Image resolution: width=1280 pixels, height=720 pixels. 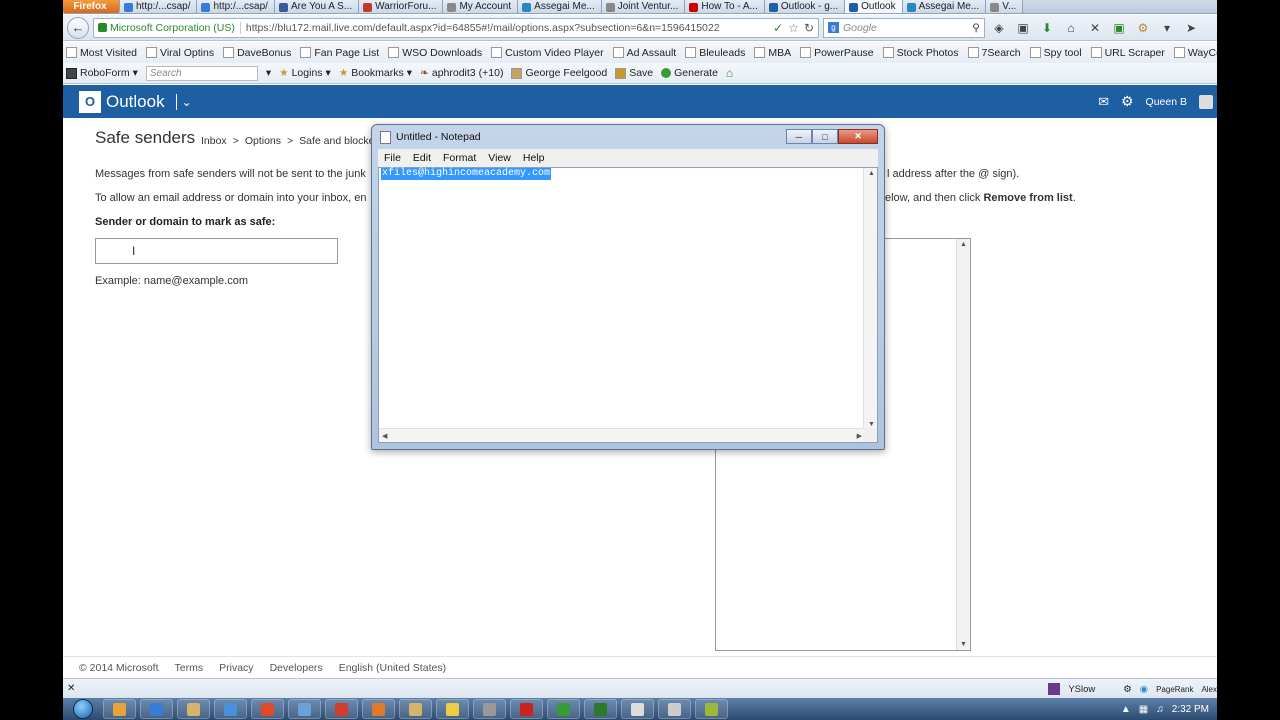 What do you see at coordinates (874, 6) in the screenshot?
I see `browser-tab: Outlook` at bounding box center [874, 6].